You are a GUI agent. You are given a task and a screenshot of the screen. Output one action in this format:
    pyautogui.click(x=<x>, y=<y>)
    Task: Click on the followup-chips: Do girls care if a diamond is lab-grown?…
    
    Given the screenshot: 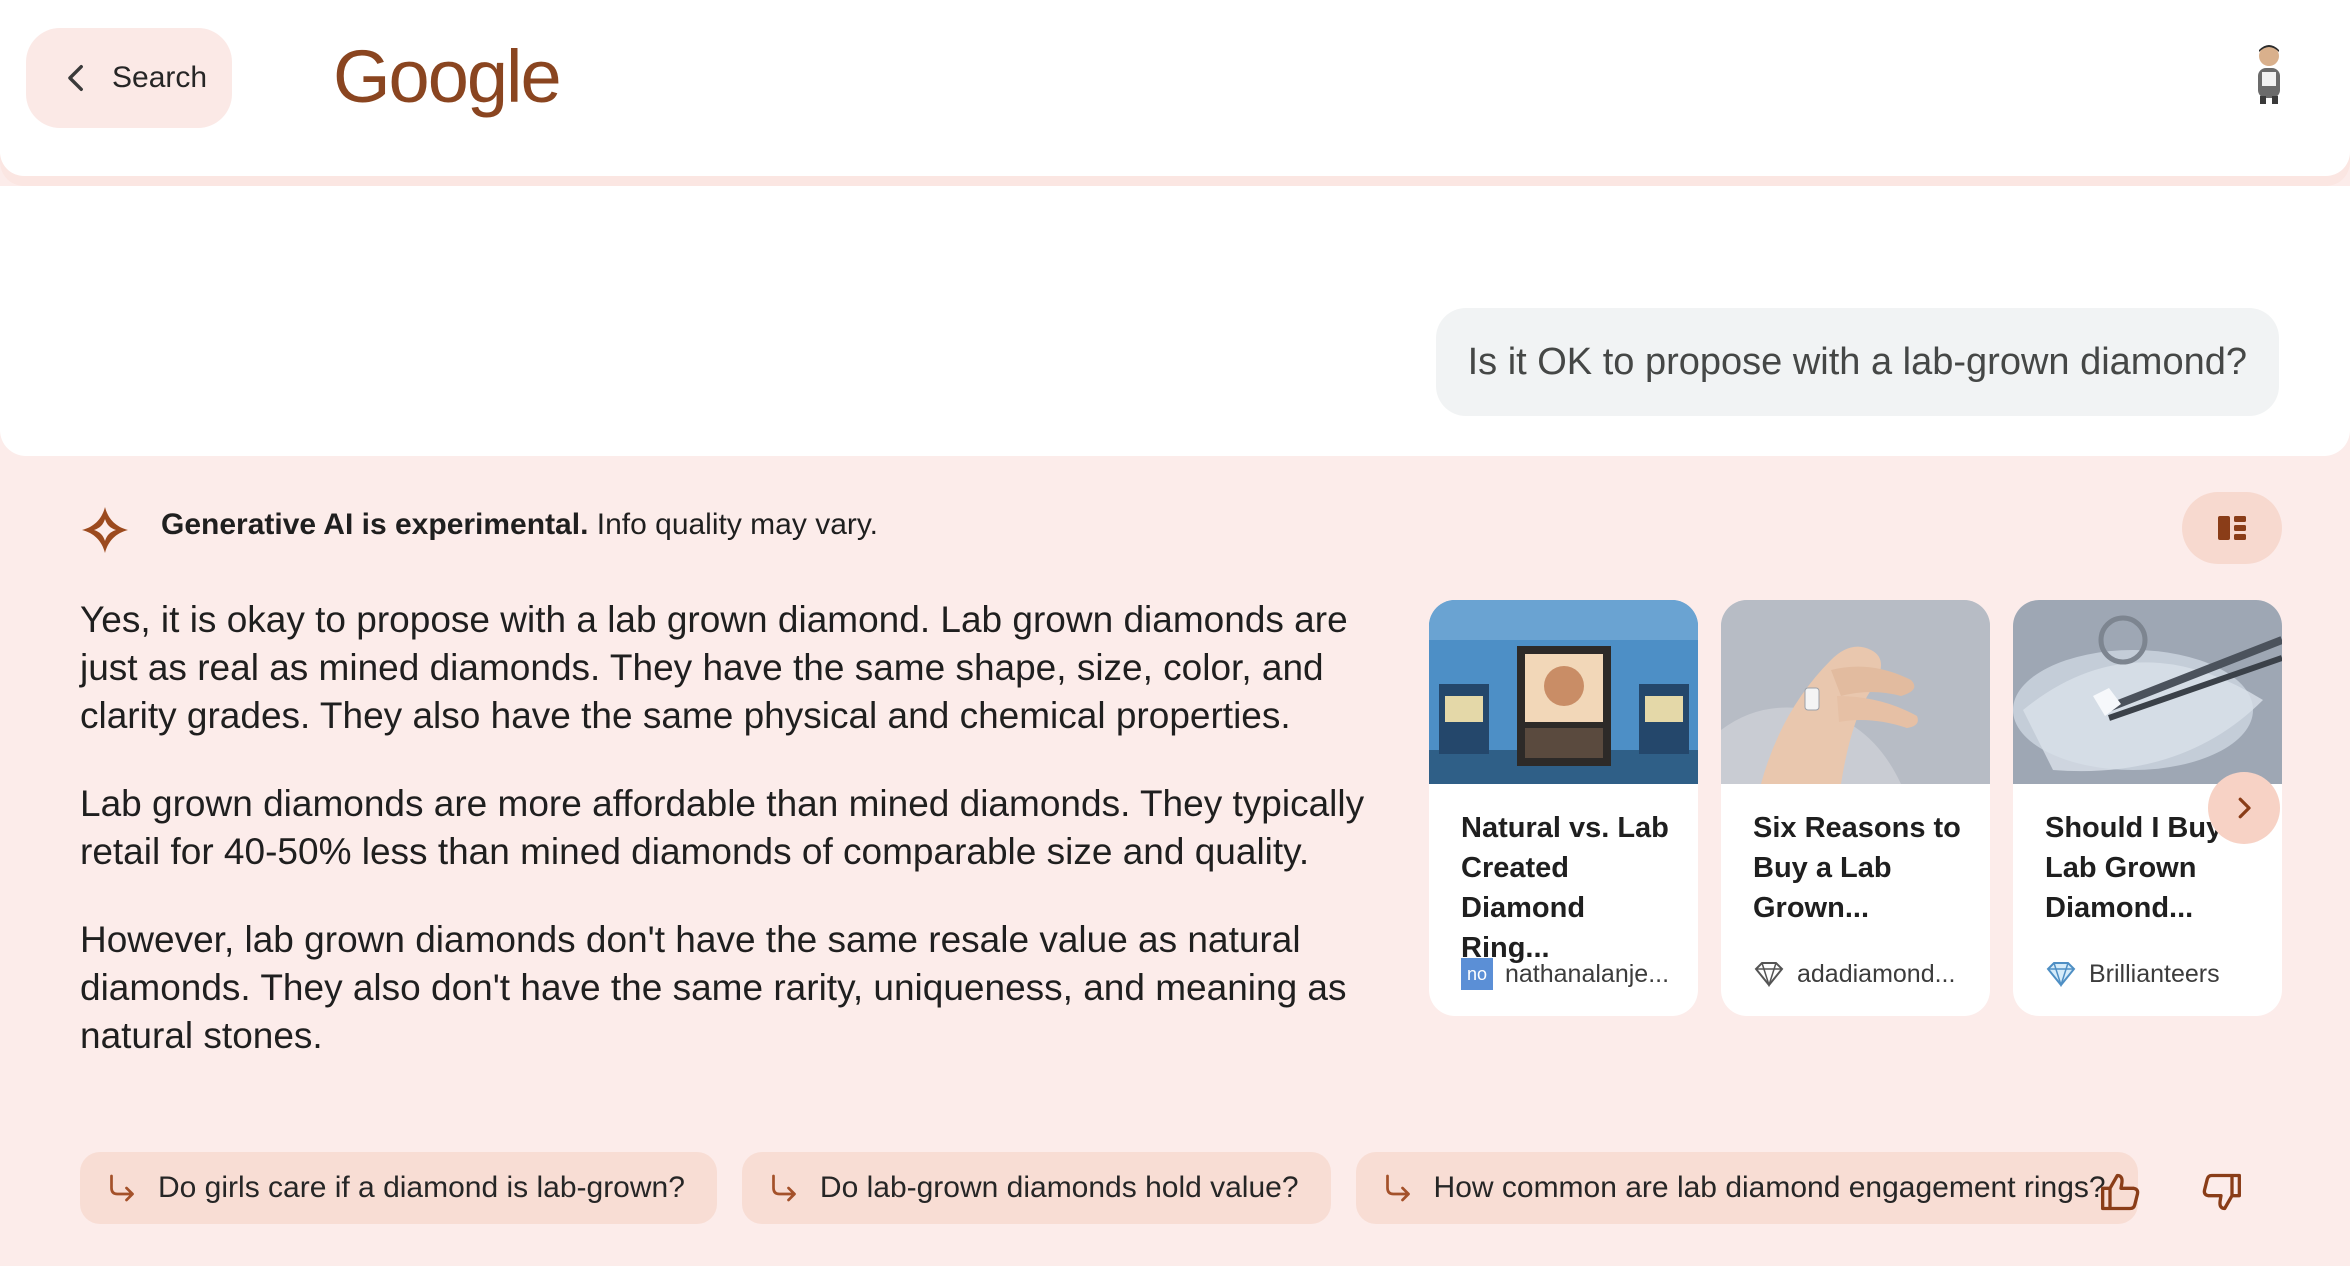 What is the action you would take?
    pyautogui.click(x=1109, y=1188)
    